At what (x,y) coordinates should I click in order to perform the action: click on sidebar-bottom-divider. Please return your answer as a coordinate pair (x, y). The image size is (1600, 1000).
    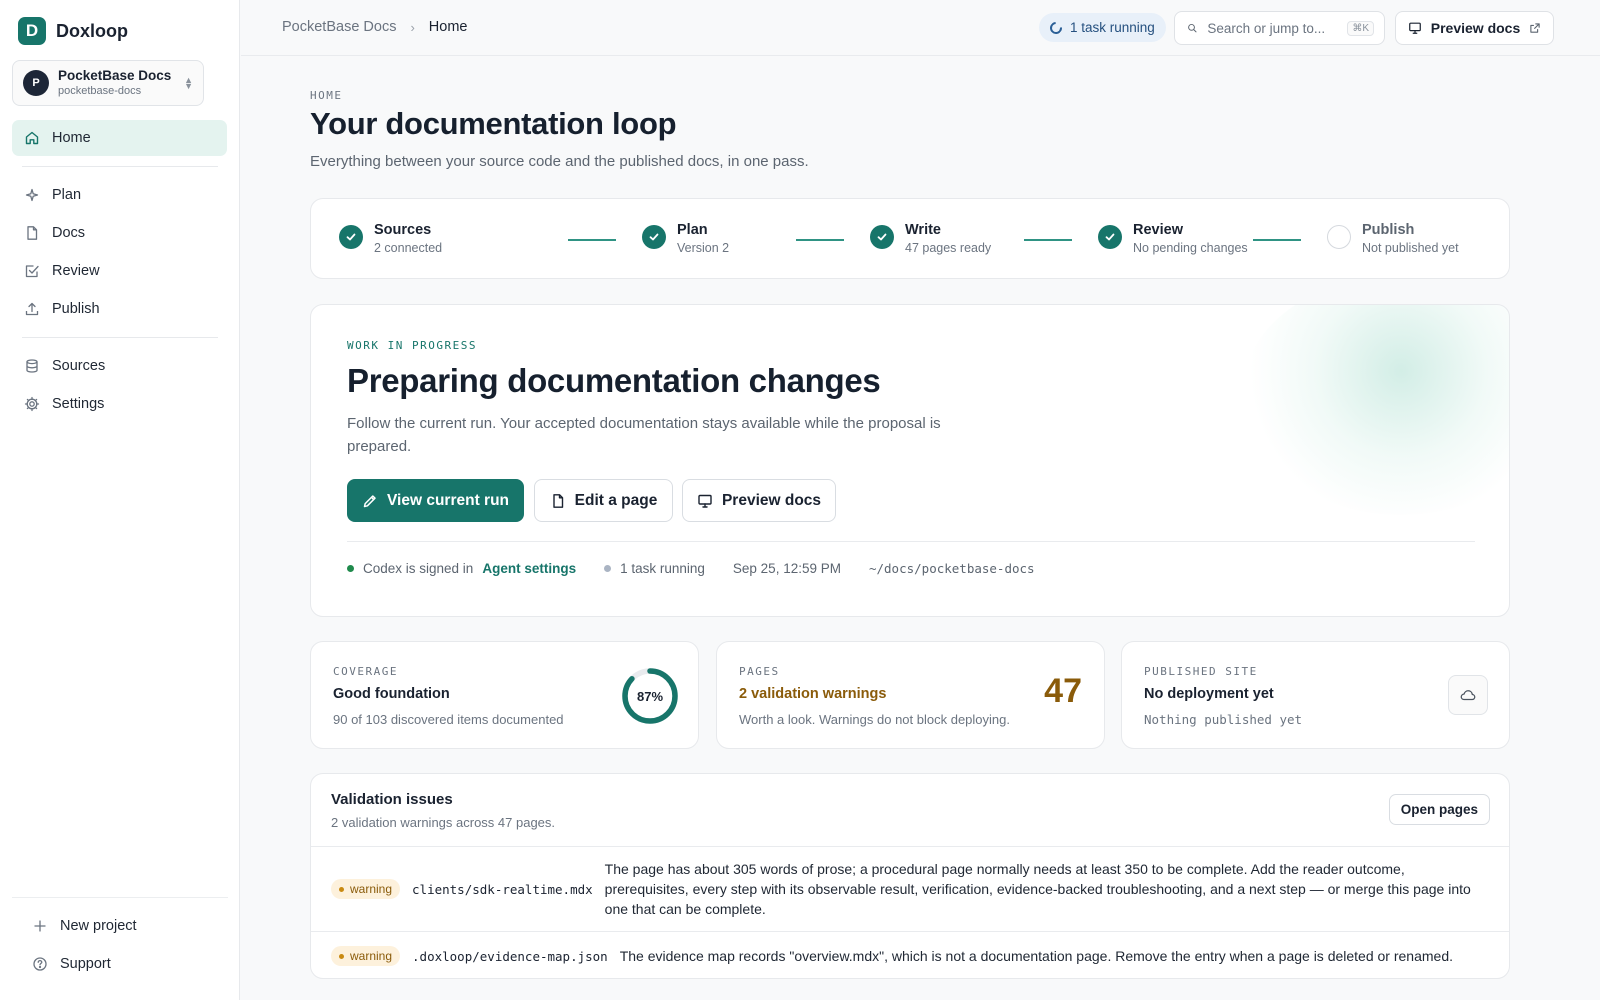
    Looking at the image, I should click on (120, 897).